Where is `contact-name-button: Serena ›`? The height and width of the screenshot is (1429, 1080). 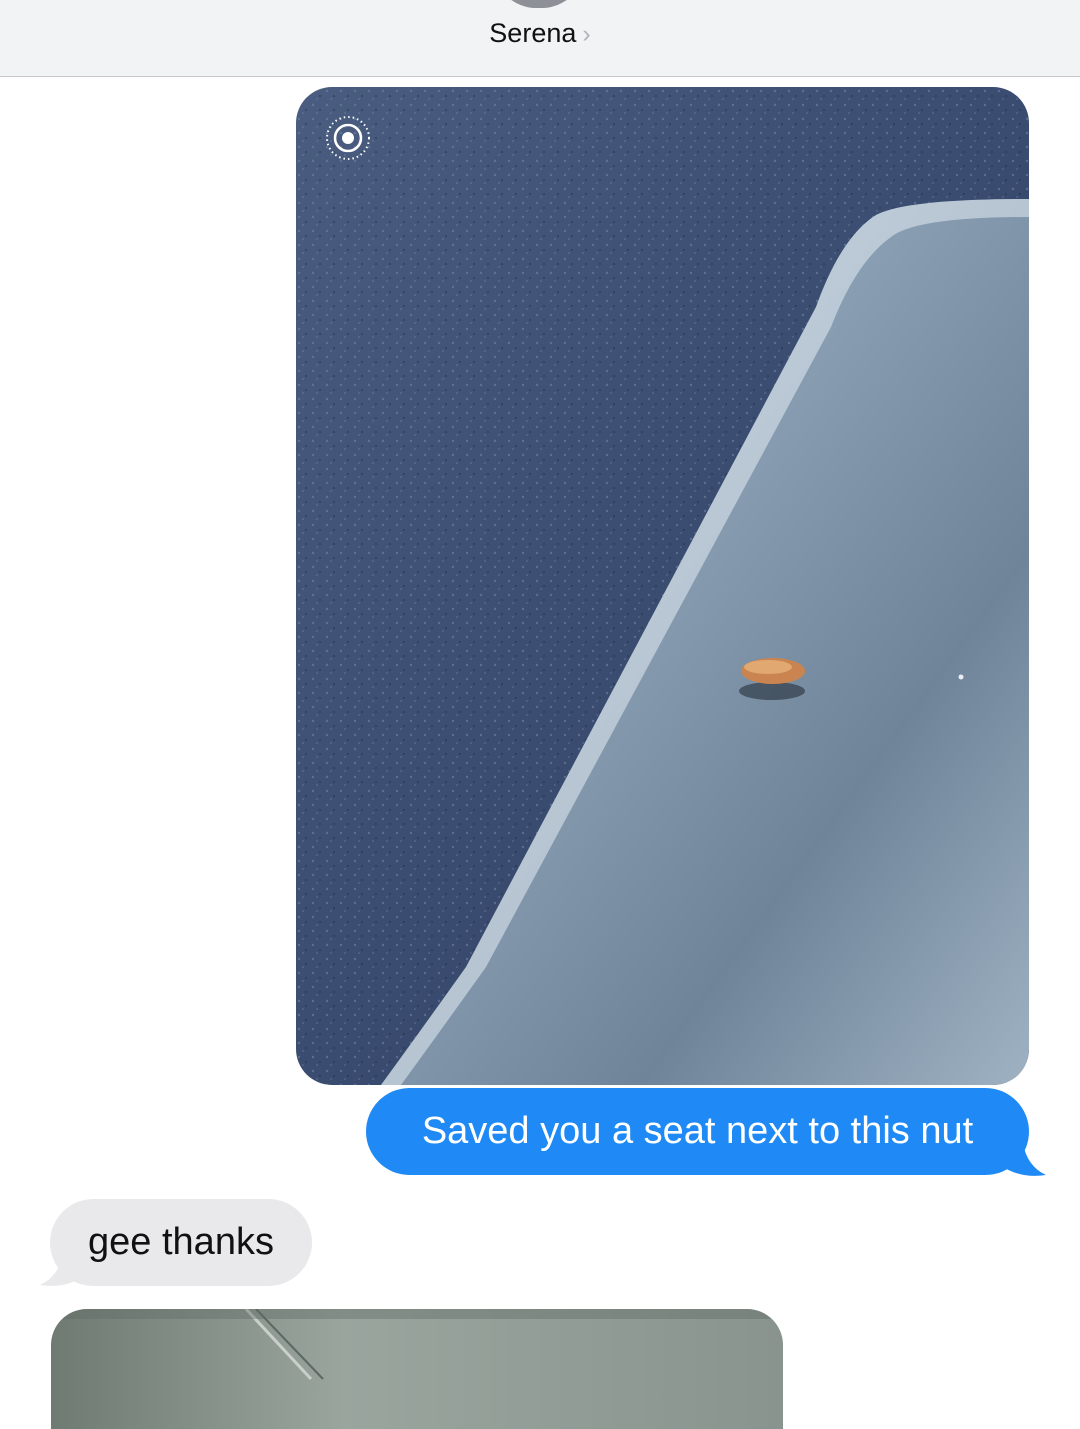
contact-name-button: Serena › is located at coordinates (540, 33).